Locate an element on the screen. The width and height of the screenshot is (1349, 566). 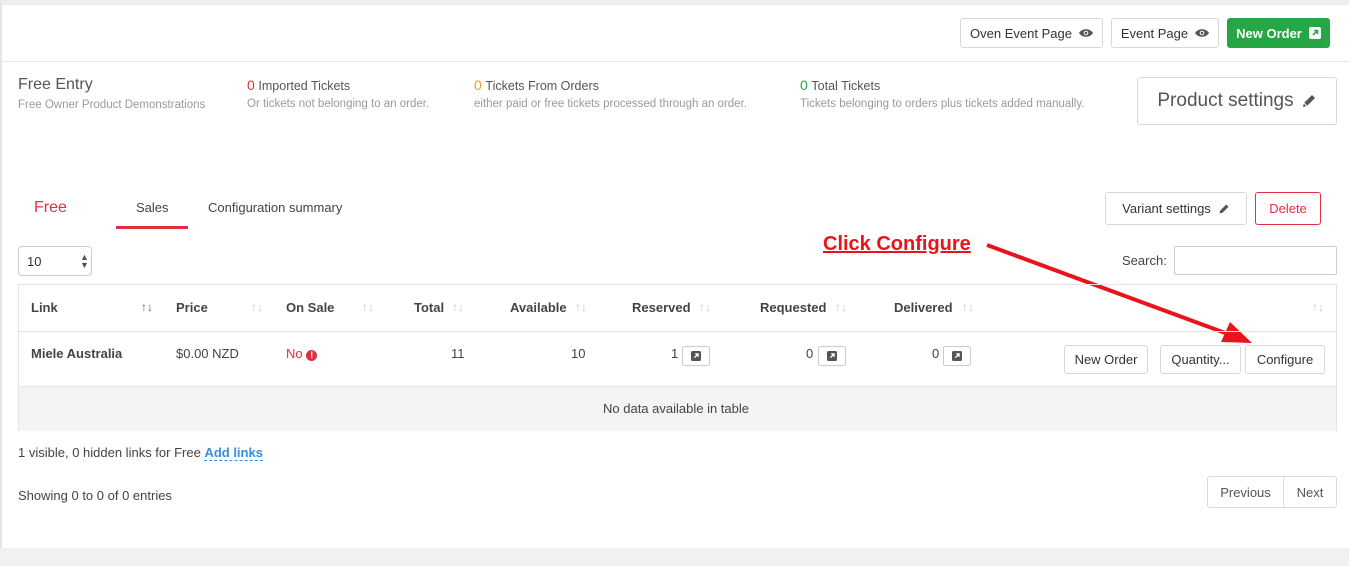
delivered-link-button is located at coordinates (957, 356).